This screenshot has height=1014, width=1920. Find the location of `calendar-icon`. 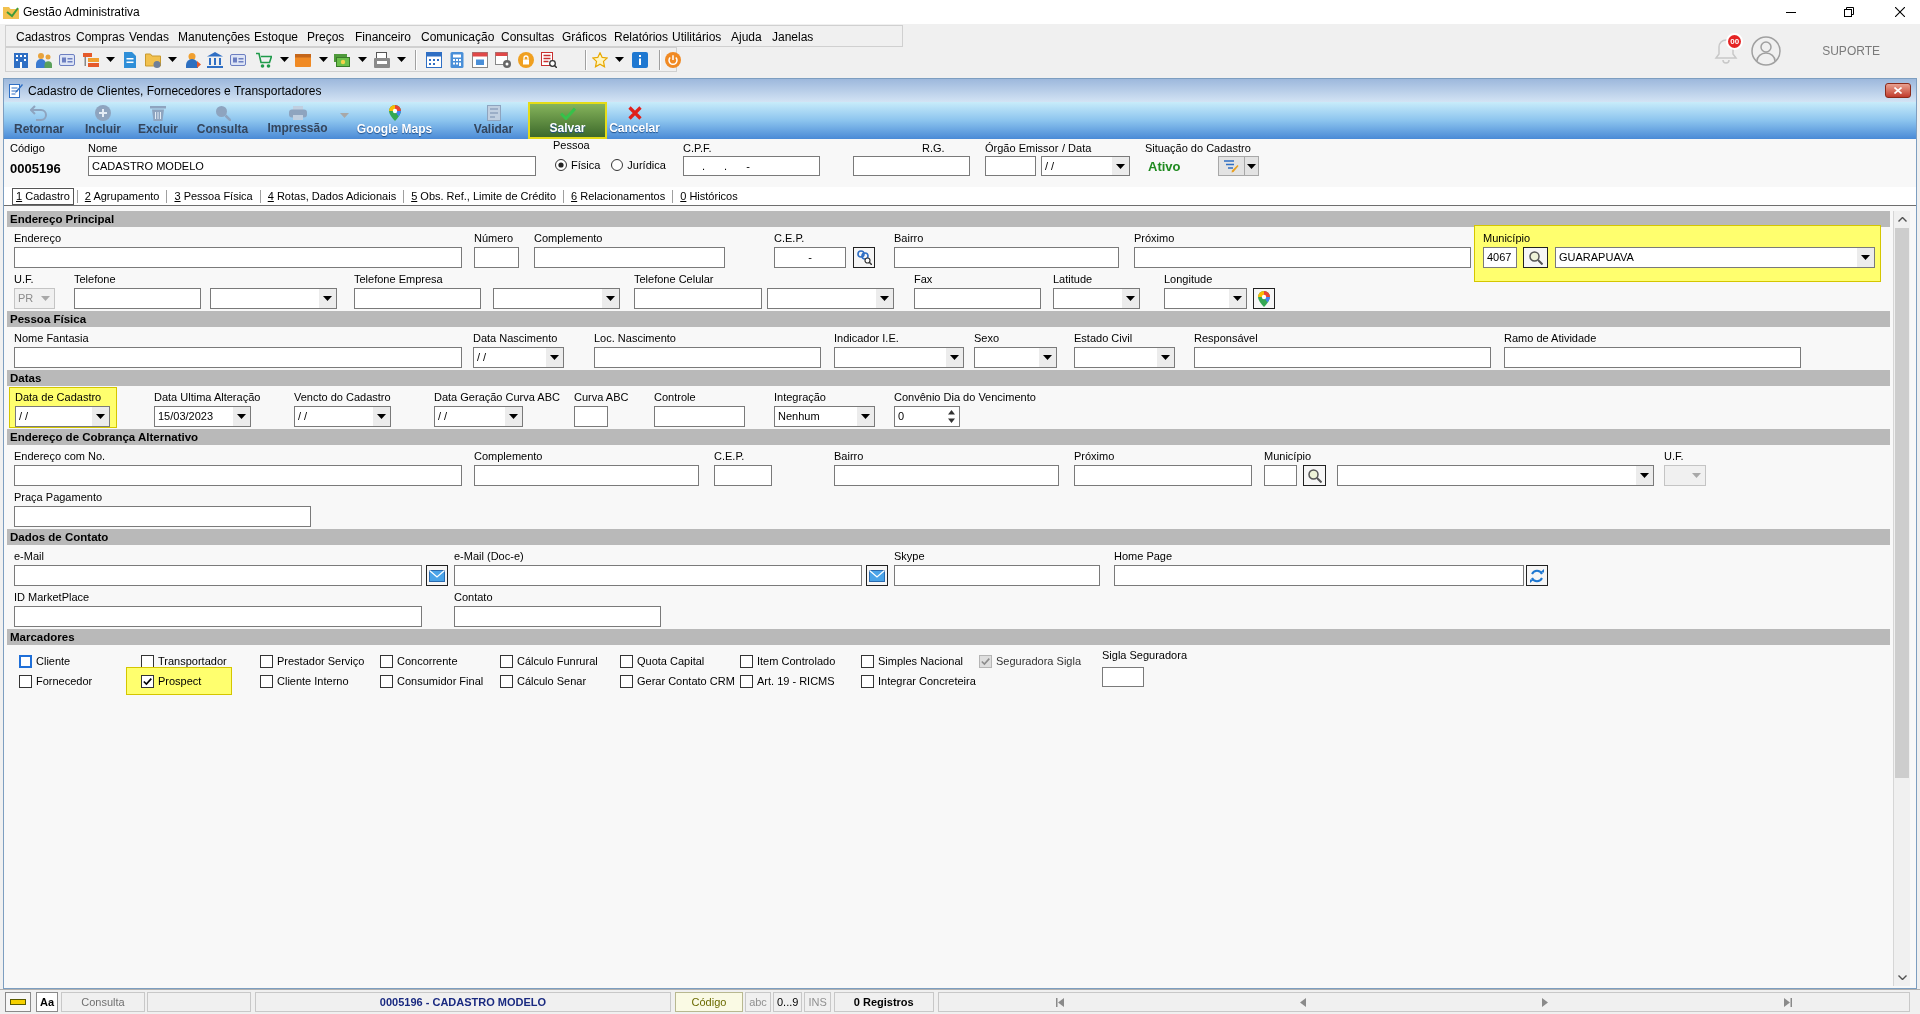

calendar-icon is located at coordinates (480, 59).